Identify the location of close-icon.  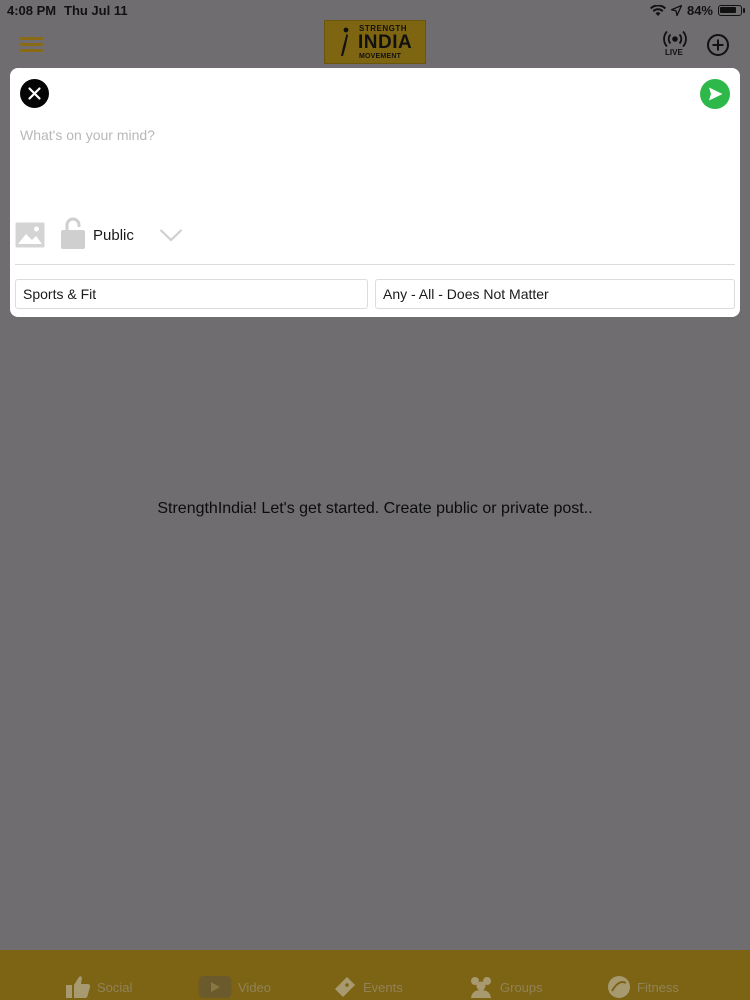
(34, 93).